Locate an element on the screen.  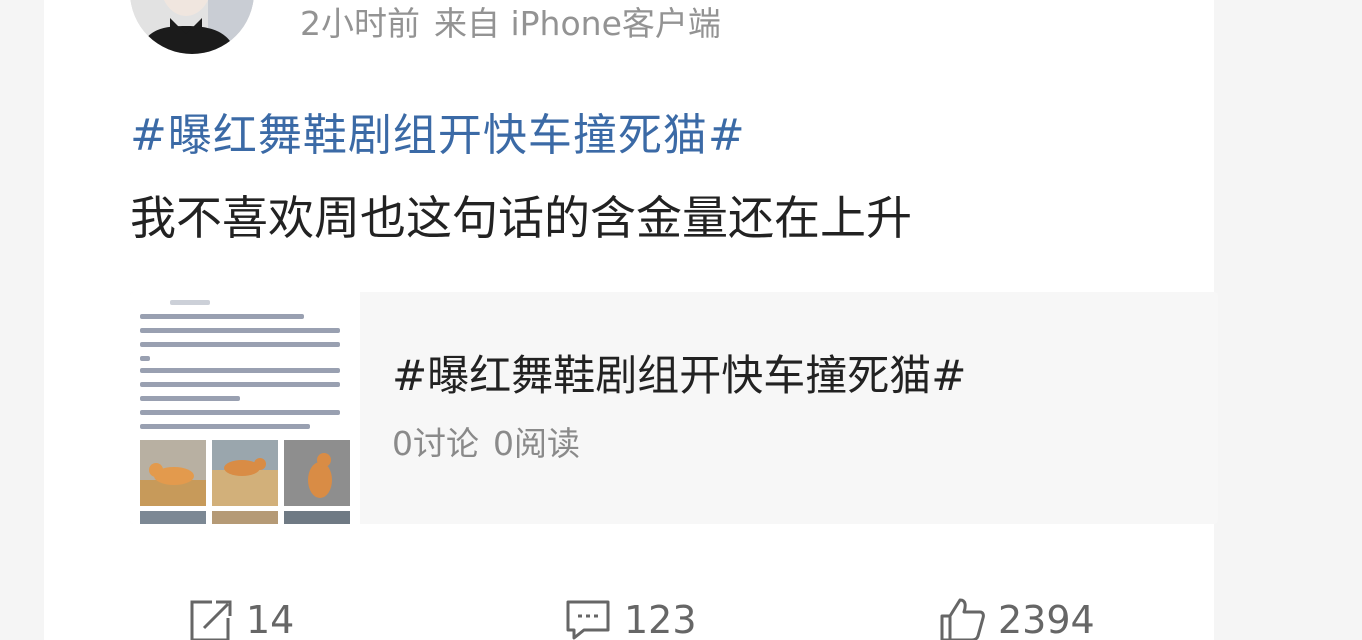
avatar-image is located at coordinates (192, 27).